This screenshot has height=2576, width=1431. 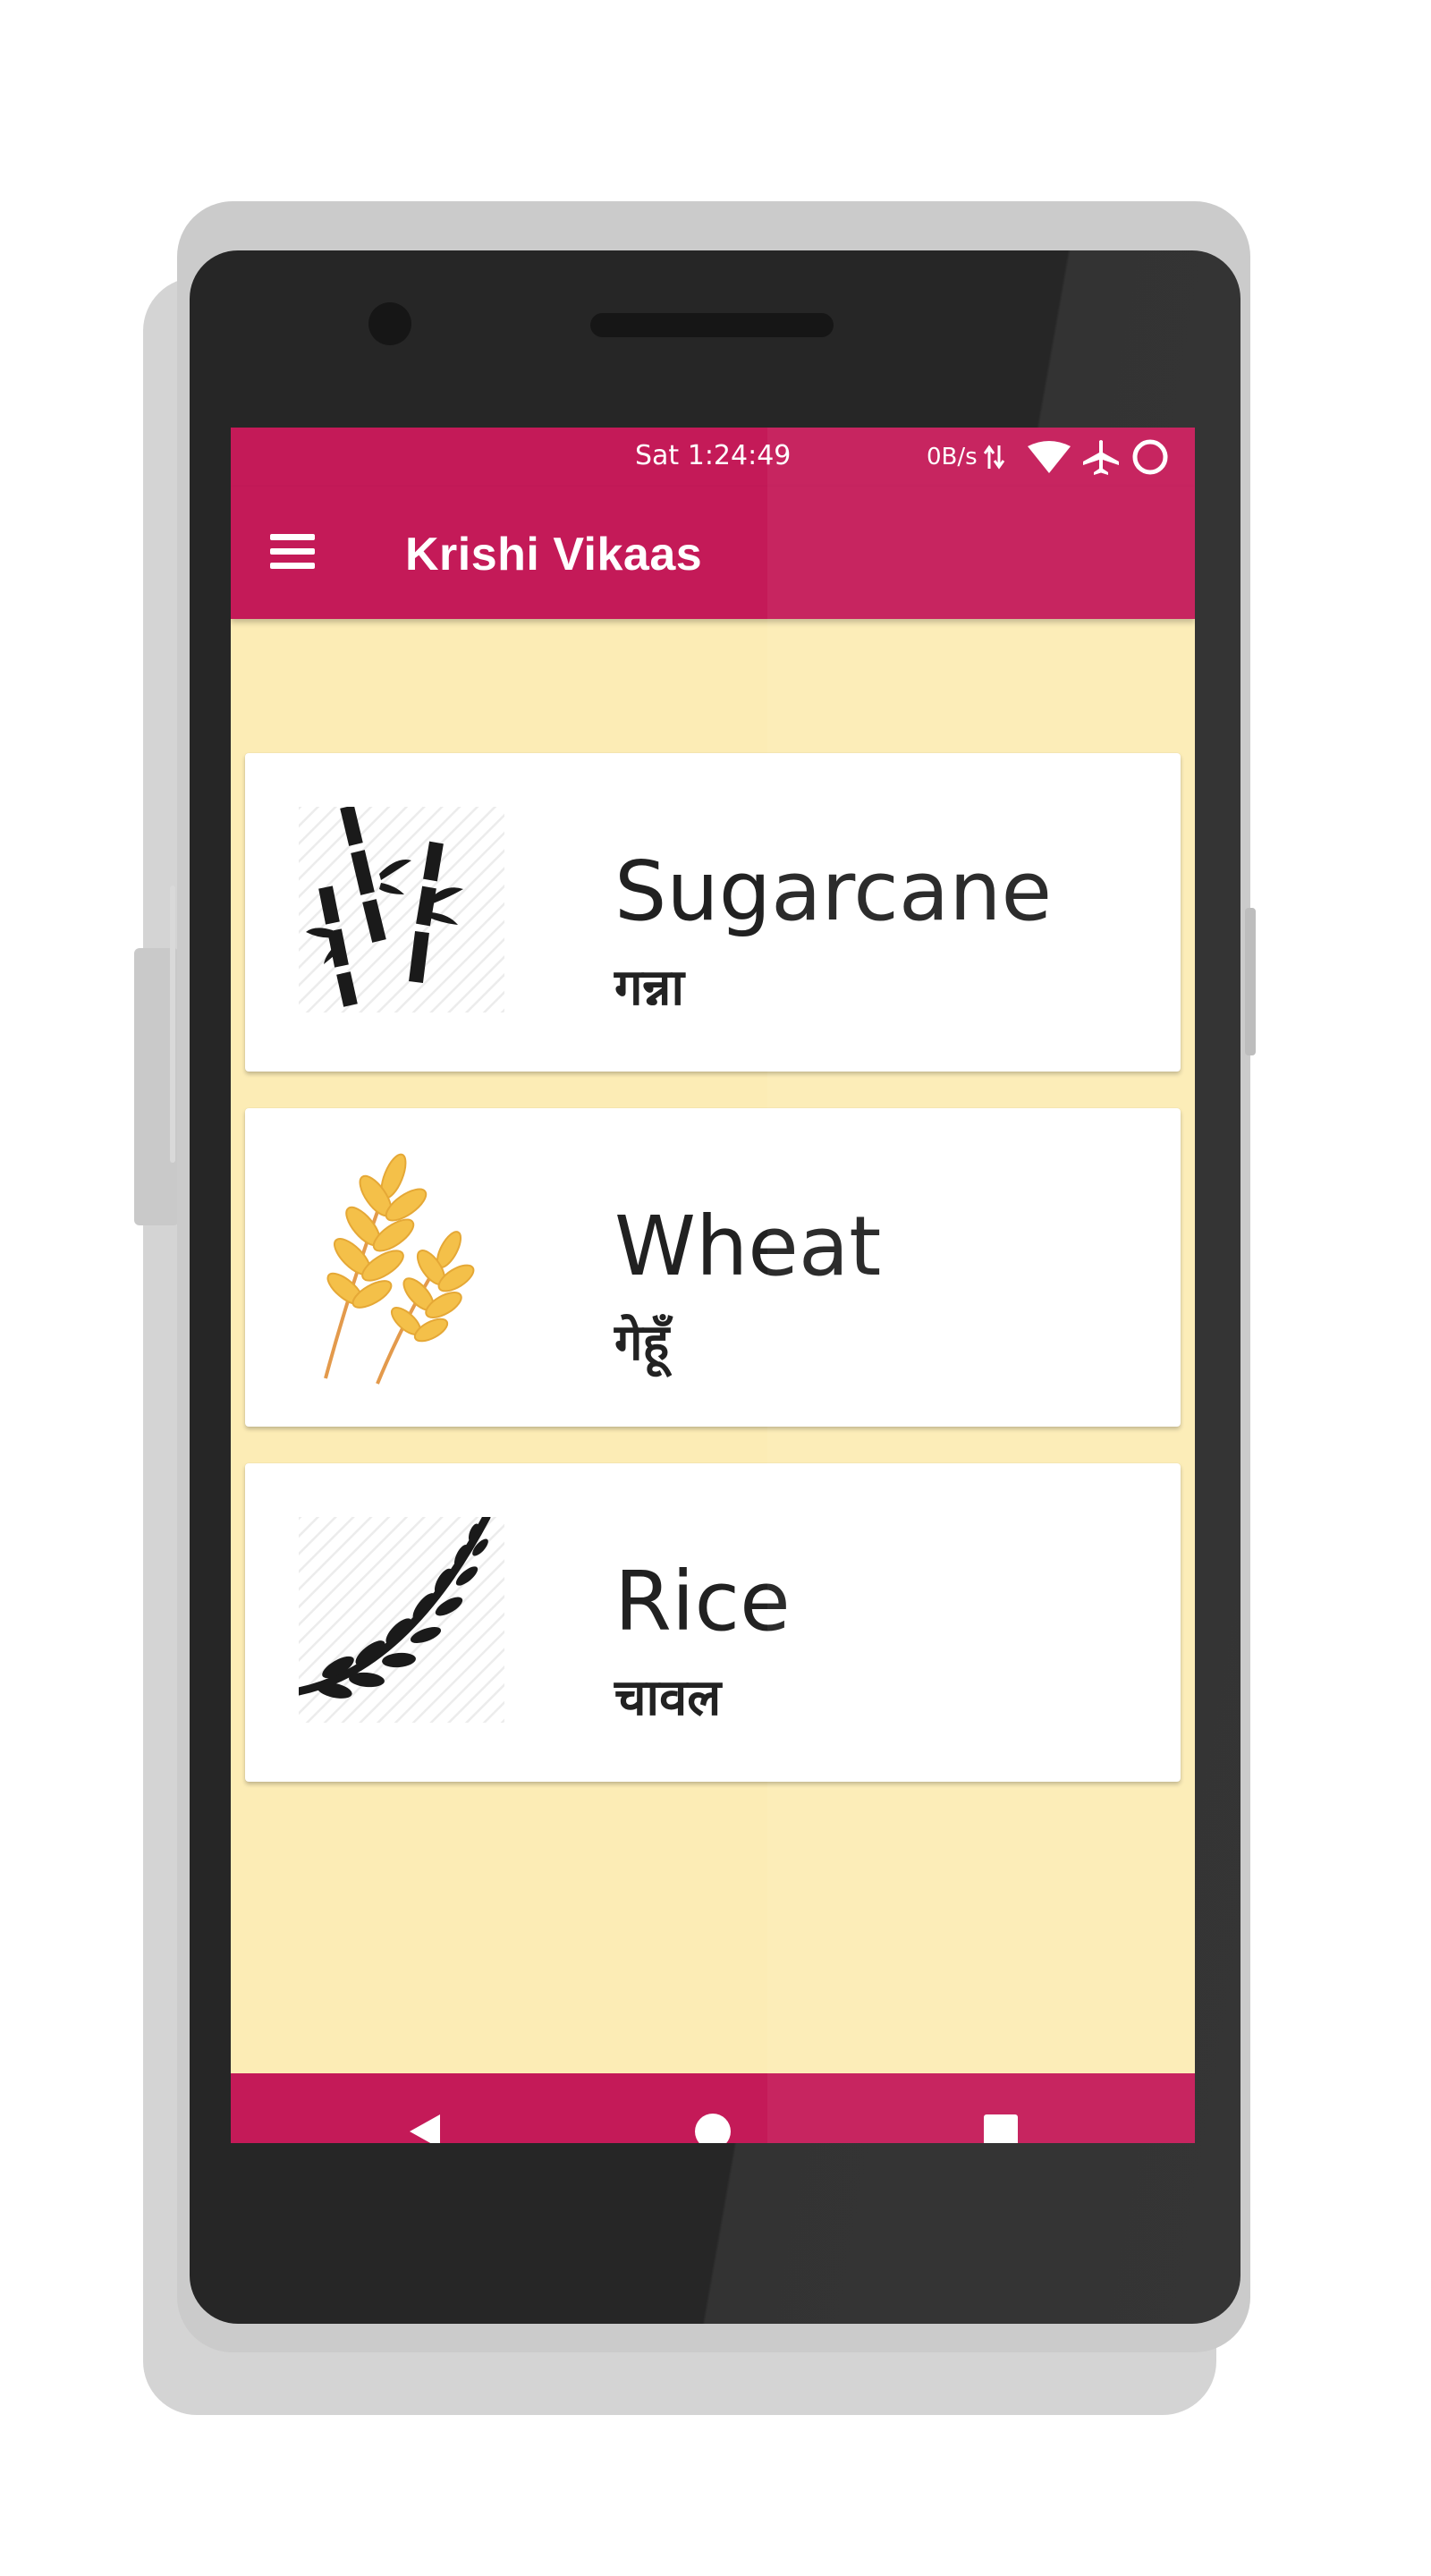 I want to click on status-bar: Sat 1:24:49 0B/s, so click(x=713, y=457).